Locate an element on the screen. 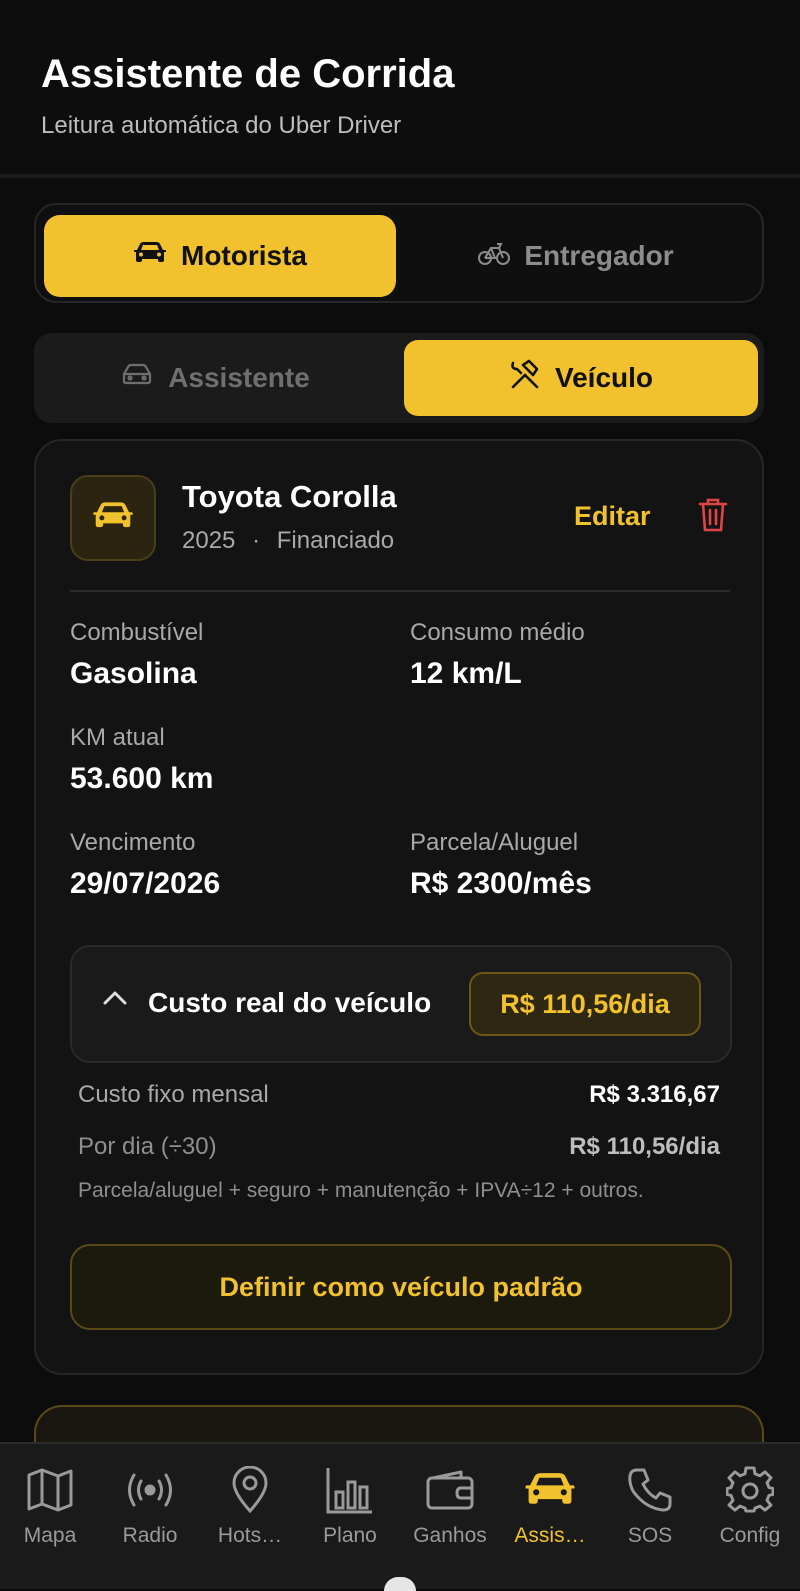 The image size is (800, 1591). fuel-value: Gasolina is located at coordinates (133, 673).